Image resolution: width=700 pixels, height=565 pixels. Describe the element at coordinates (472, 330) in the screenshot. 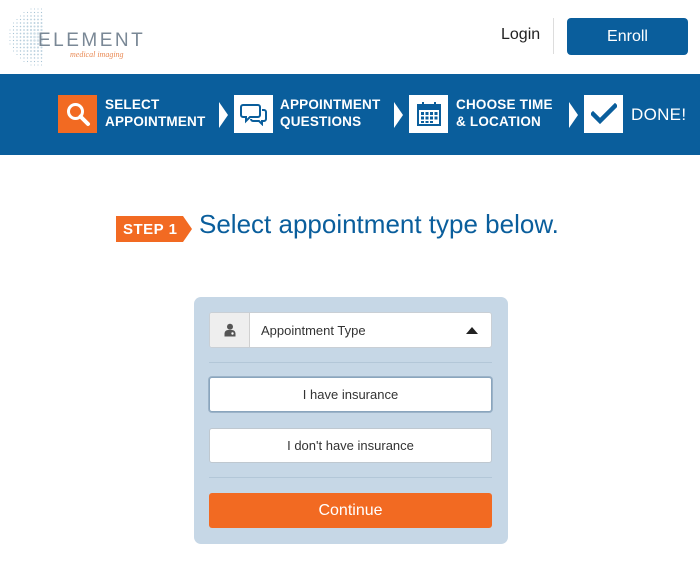

I see `caret-up-icon` at that location.